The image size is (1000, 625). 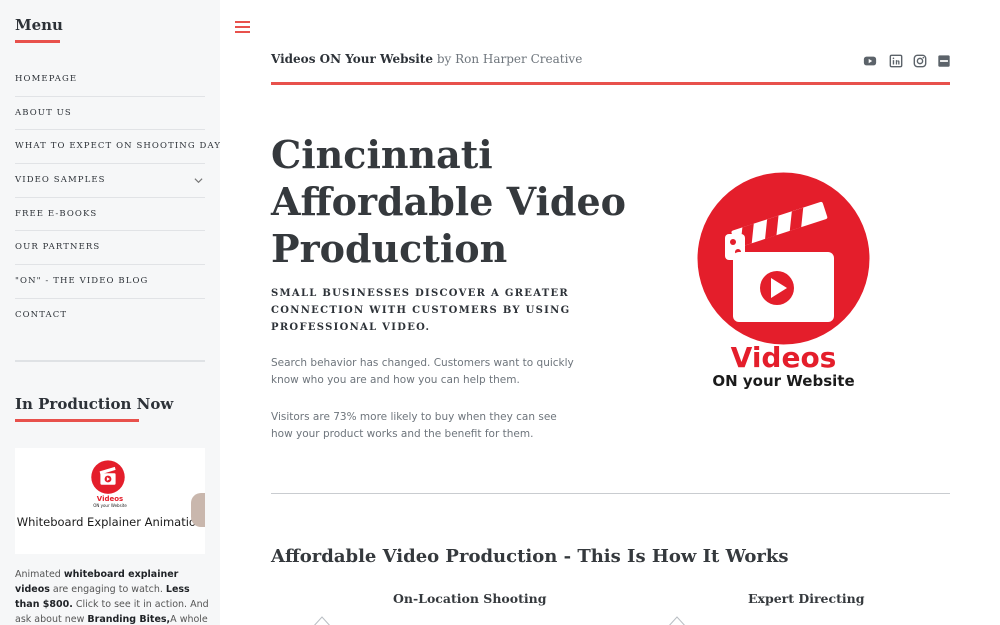 I want to click on sidebar-divider, so click(x=110, y=361).